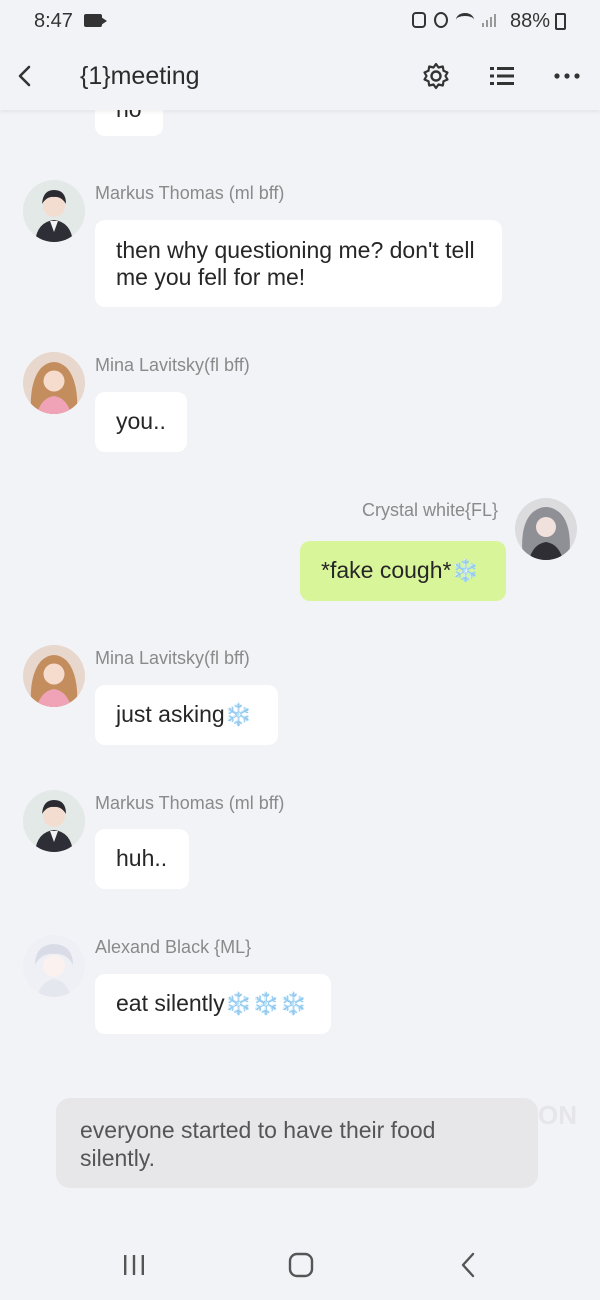 The width and height of the screenshot is (600, 1300). I want to click on my-message-bubble: *fake cough*❄️, so click(403, 571).